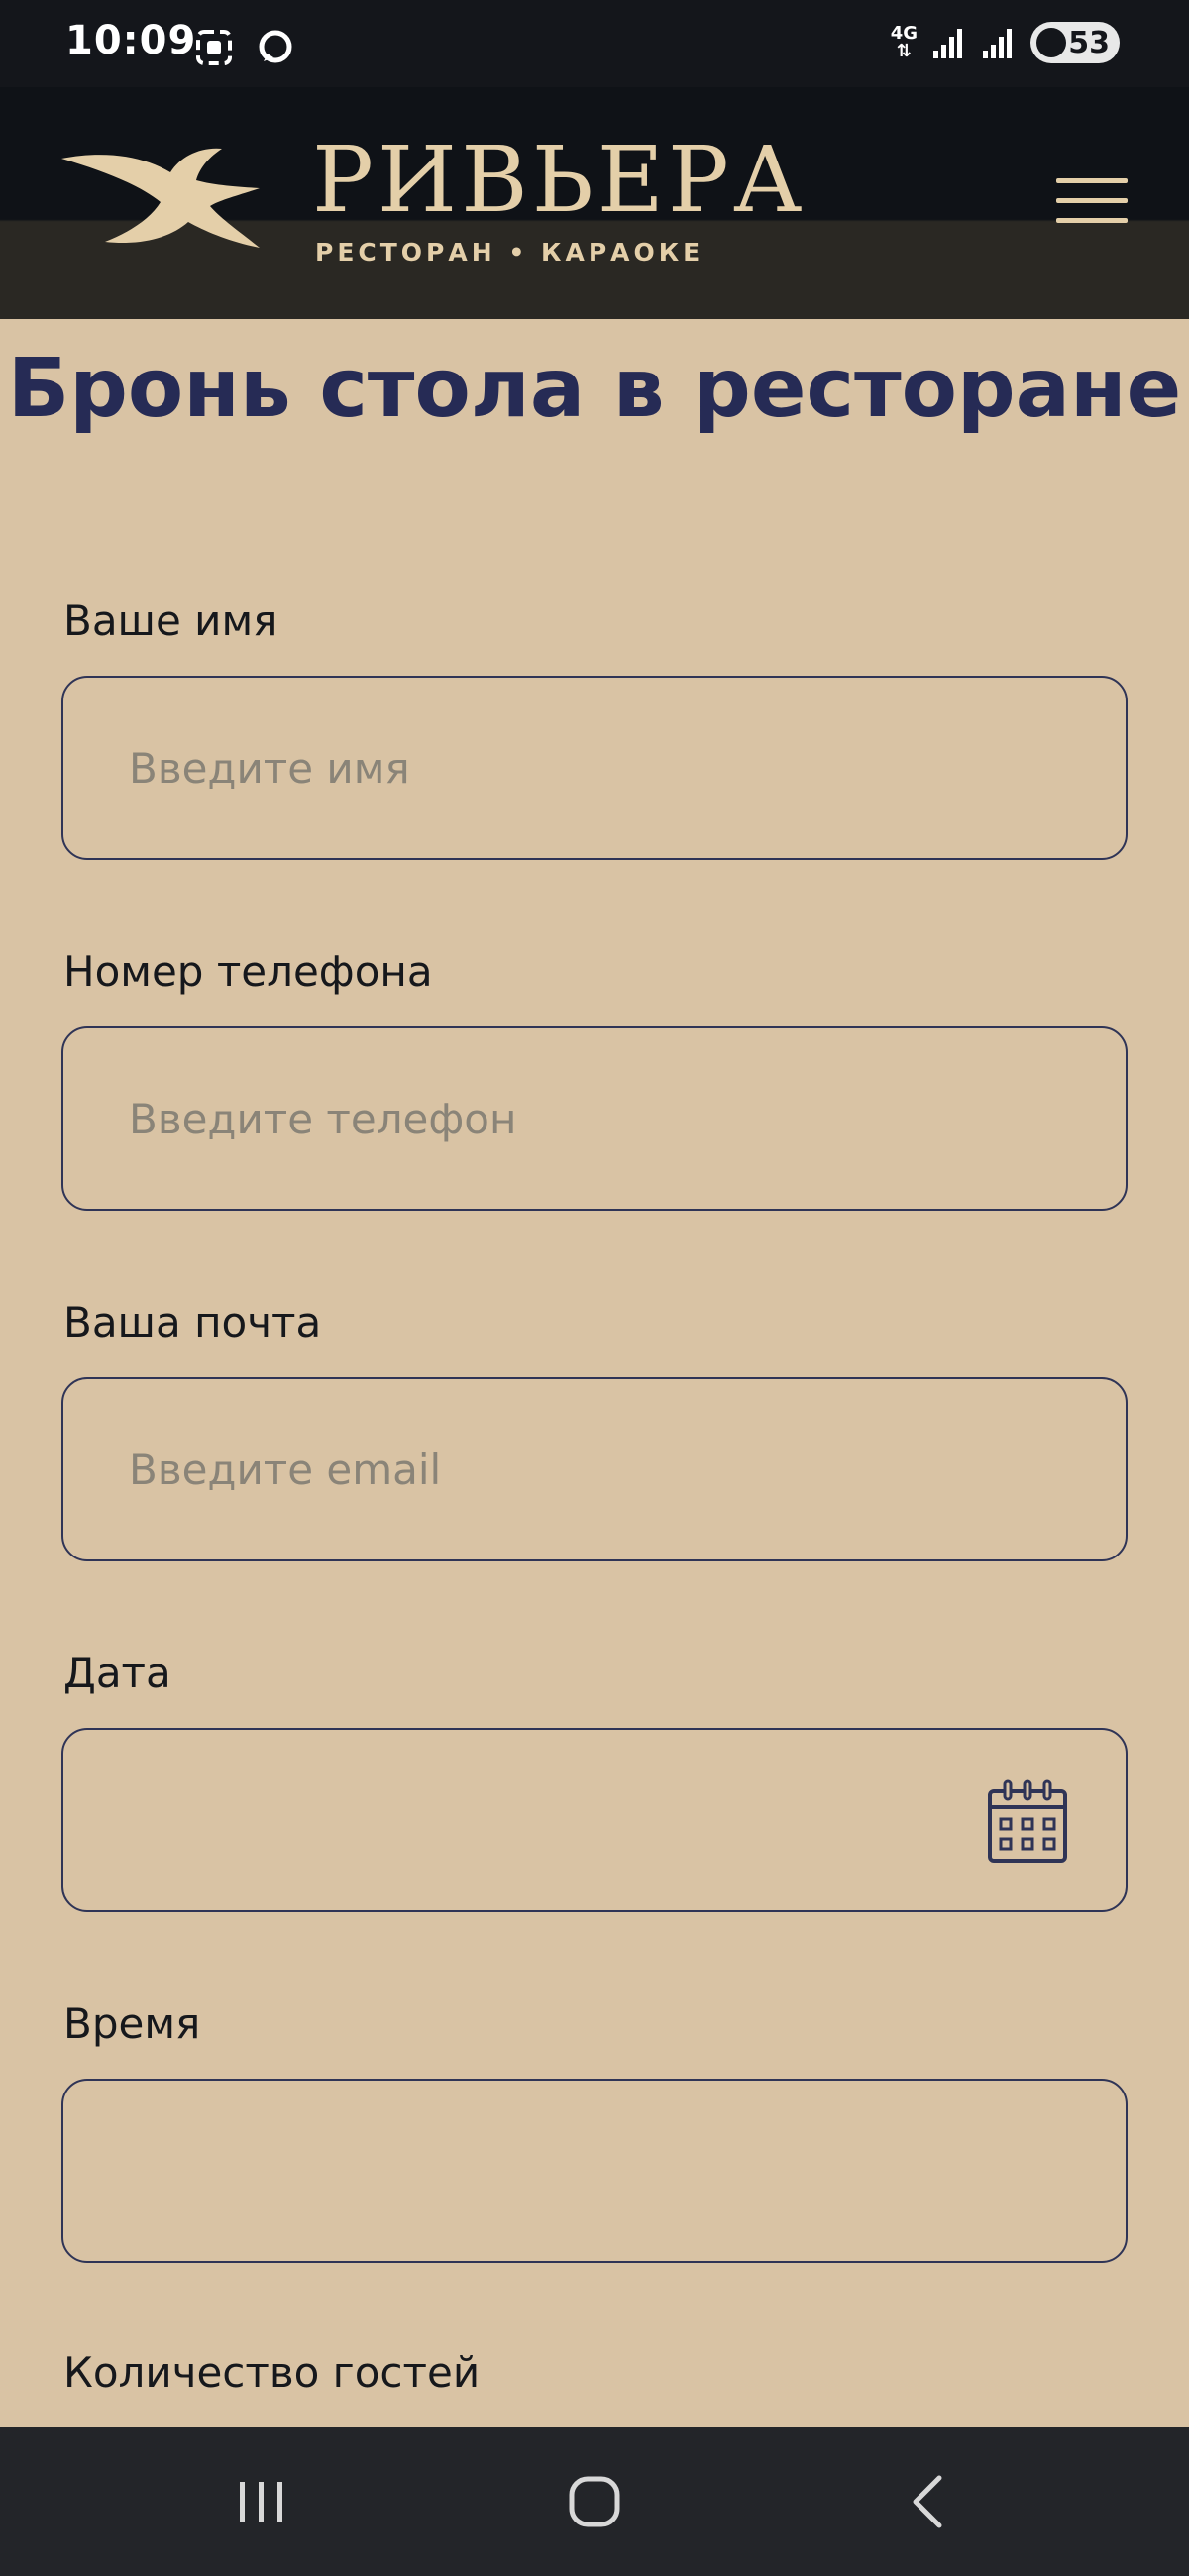 This screenshot has height=2576, width=1189. Describe the element at coordinates (560, 180) in the screenshot. I see `brand-name: РИВЬЕРА` at that location.